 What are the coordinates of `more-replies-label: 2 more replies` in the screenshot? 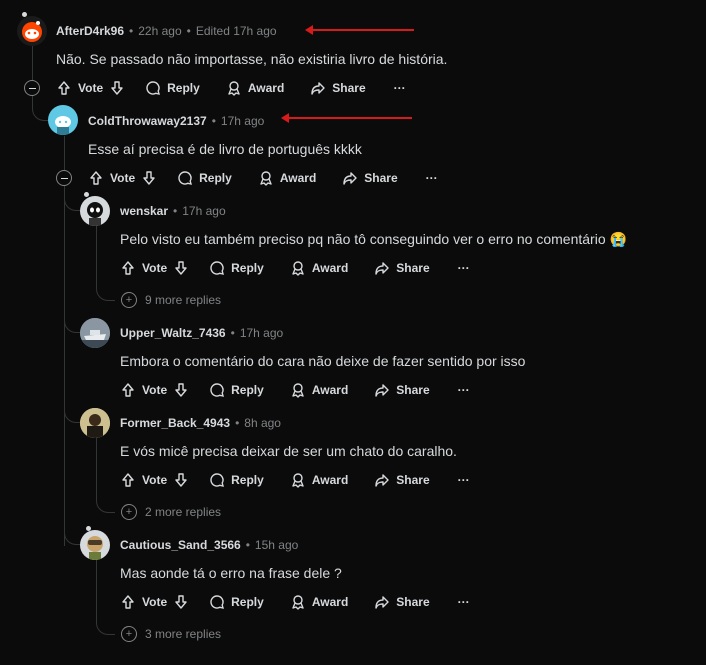 It's located at (183, 512).